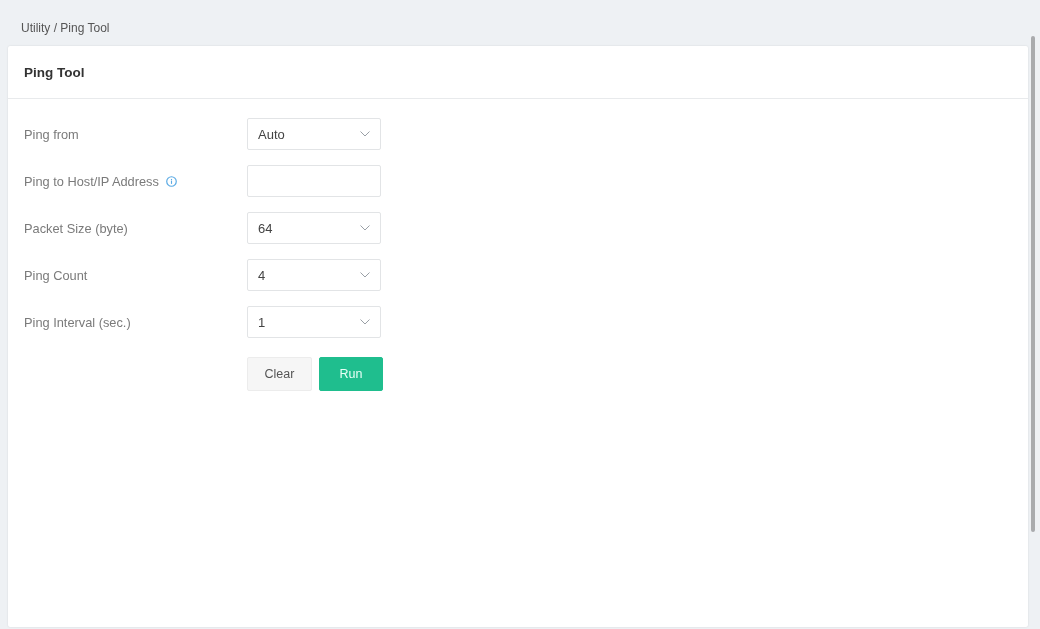 This screenshot has height=629, width=1040. I want to click on select-field: 1, so click(314, 322).